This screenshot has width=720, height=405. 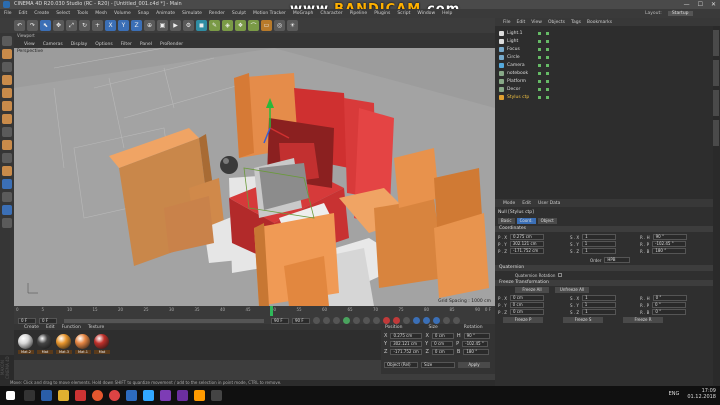 What do you see at coordinates (53, 44) in the screenshot?
I see `viewport-menu-cameras: Cameras` at bounding box center [53, 44].